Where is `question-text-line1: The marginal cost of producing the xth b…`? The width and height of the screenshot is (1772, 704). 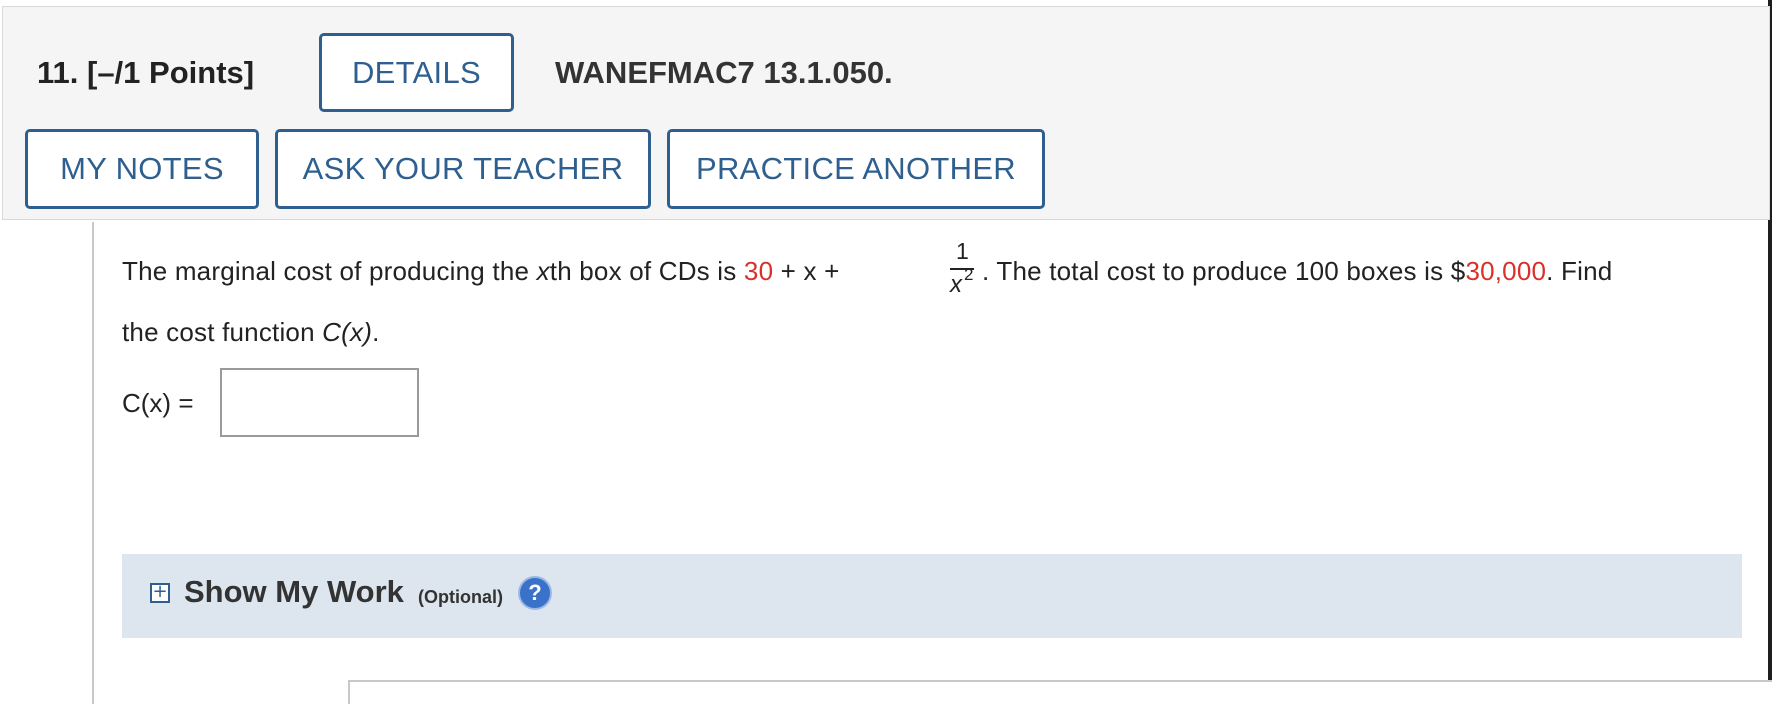 question-text-line1: The marginal cost of producing the xth b… is located at coordinates (480, 271).